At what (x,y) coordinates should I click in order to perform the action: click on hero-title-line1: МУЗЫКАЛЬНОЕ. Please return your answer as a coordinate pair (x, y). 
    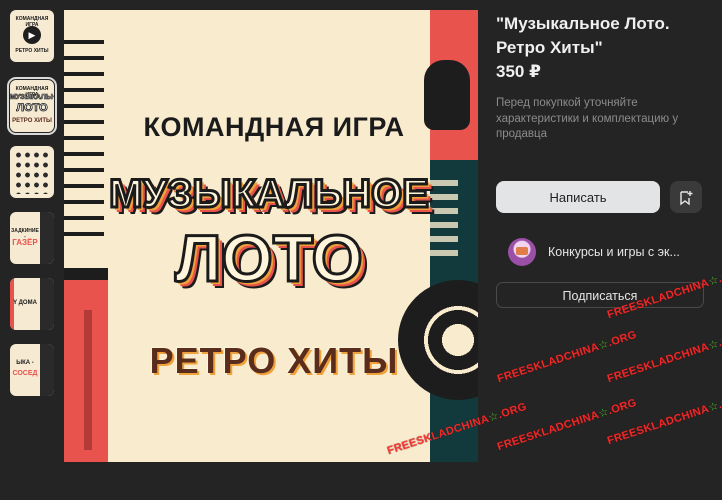
    Looking at the image, I should click on (269, 194).